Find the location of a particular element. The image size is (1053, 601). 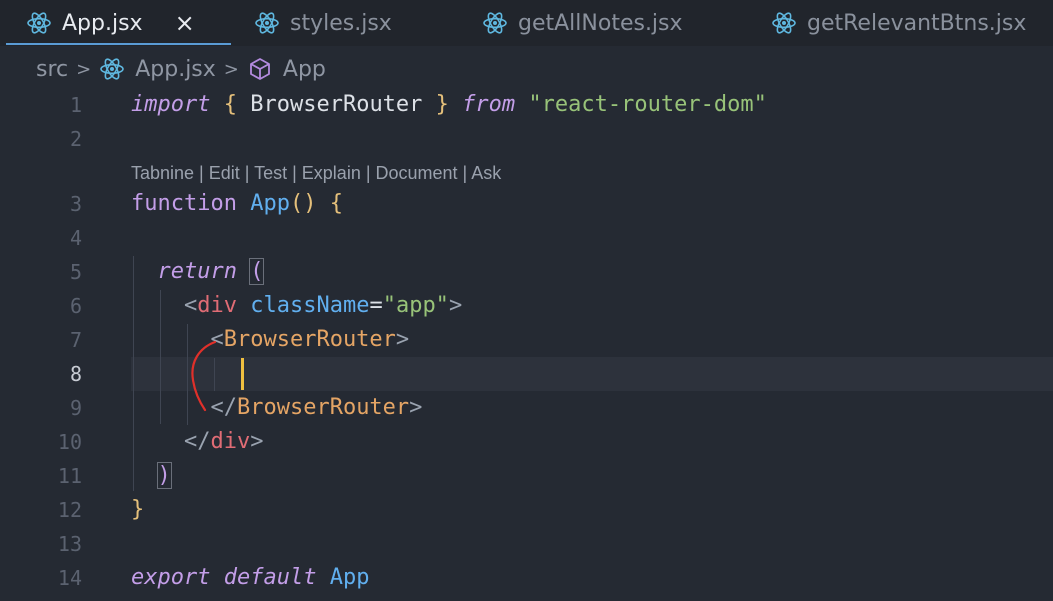

tab-getallnotes-jsx: getAllNotes.jsx is located at coordinates (582, 23).